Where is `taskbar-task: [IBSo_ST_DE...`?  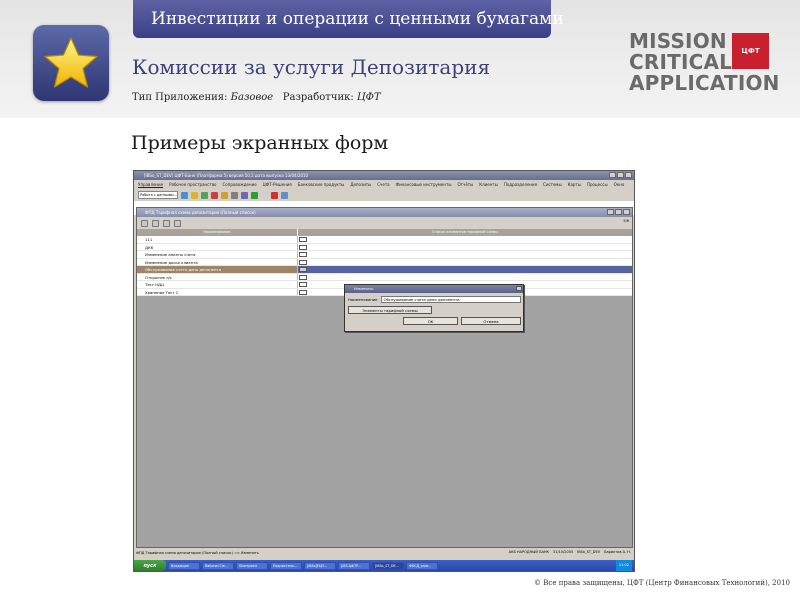 taskbar-task: [IBSo_ST_DE... is located at coordinates (388, 565).